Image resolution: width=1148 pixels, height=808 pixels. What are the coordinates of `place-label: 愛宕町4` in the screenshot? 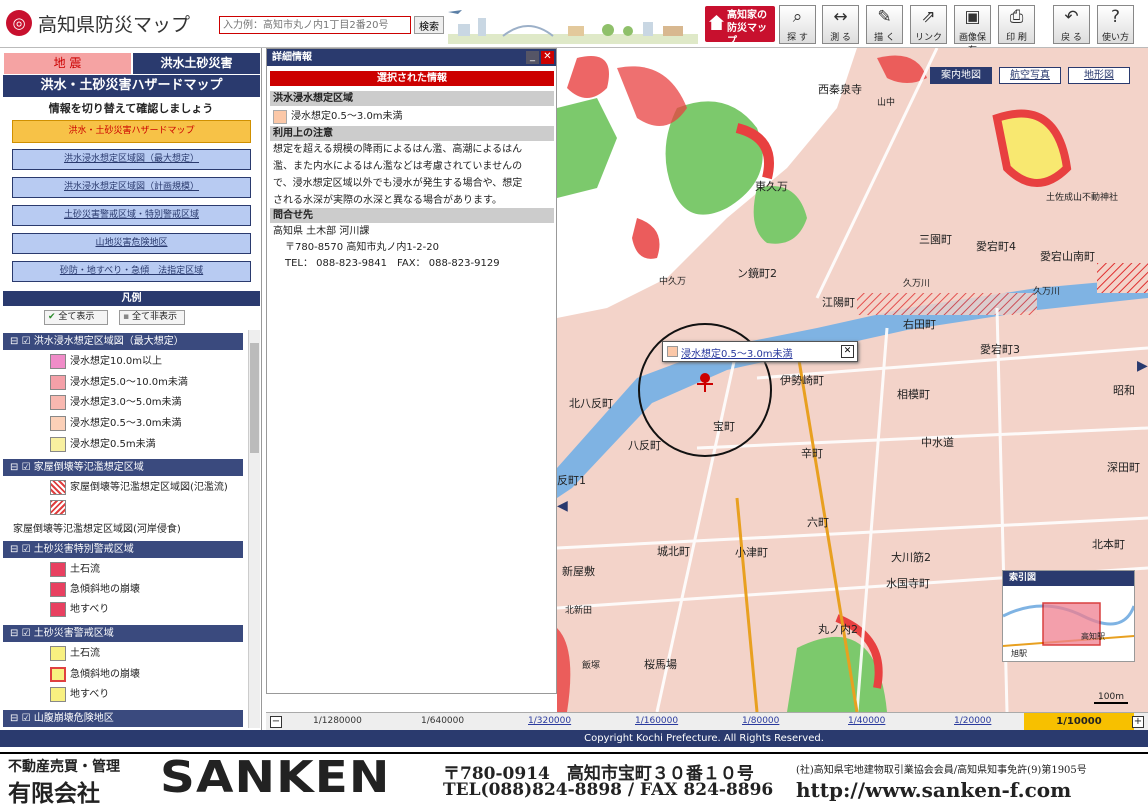 It's located at (996, 246).